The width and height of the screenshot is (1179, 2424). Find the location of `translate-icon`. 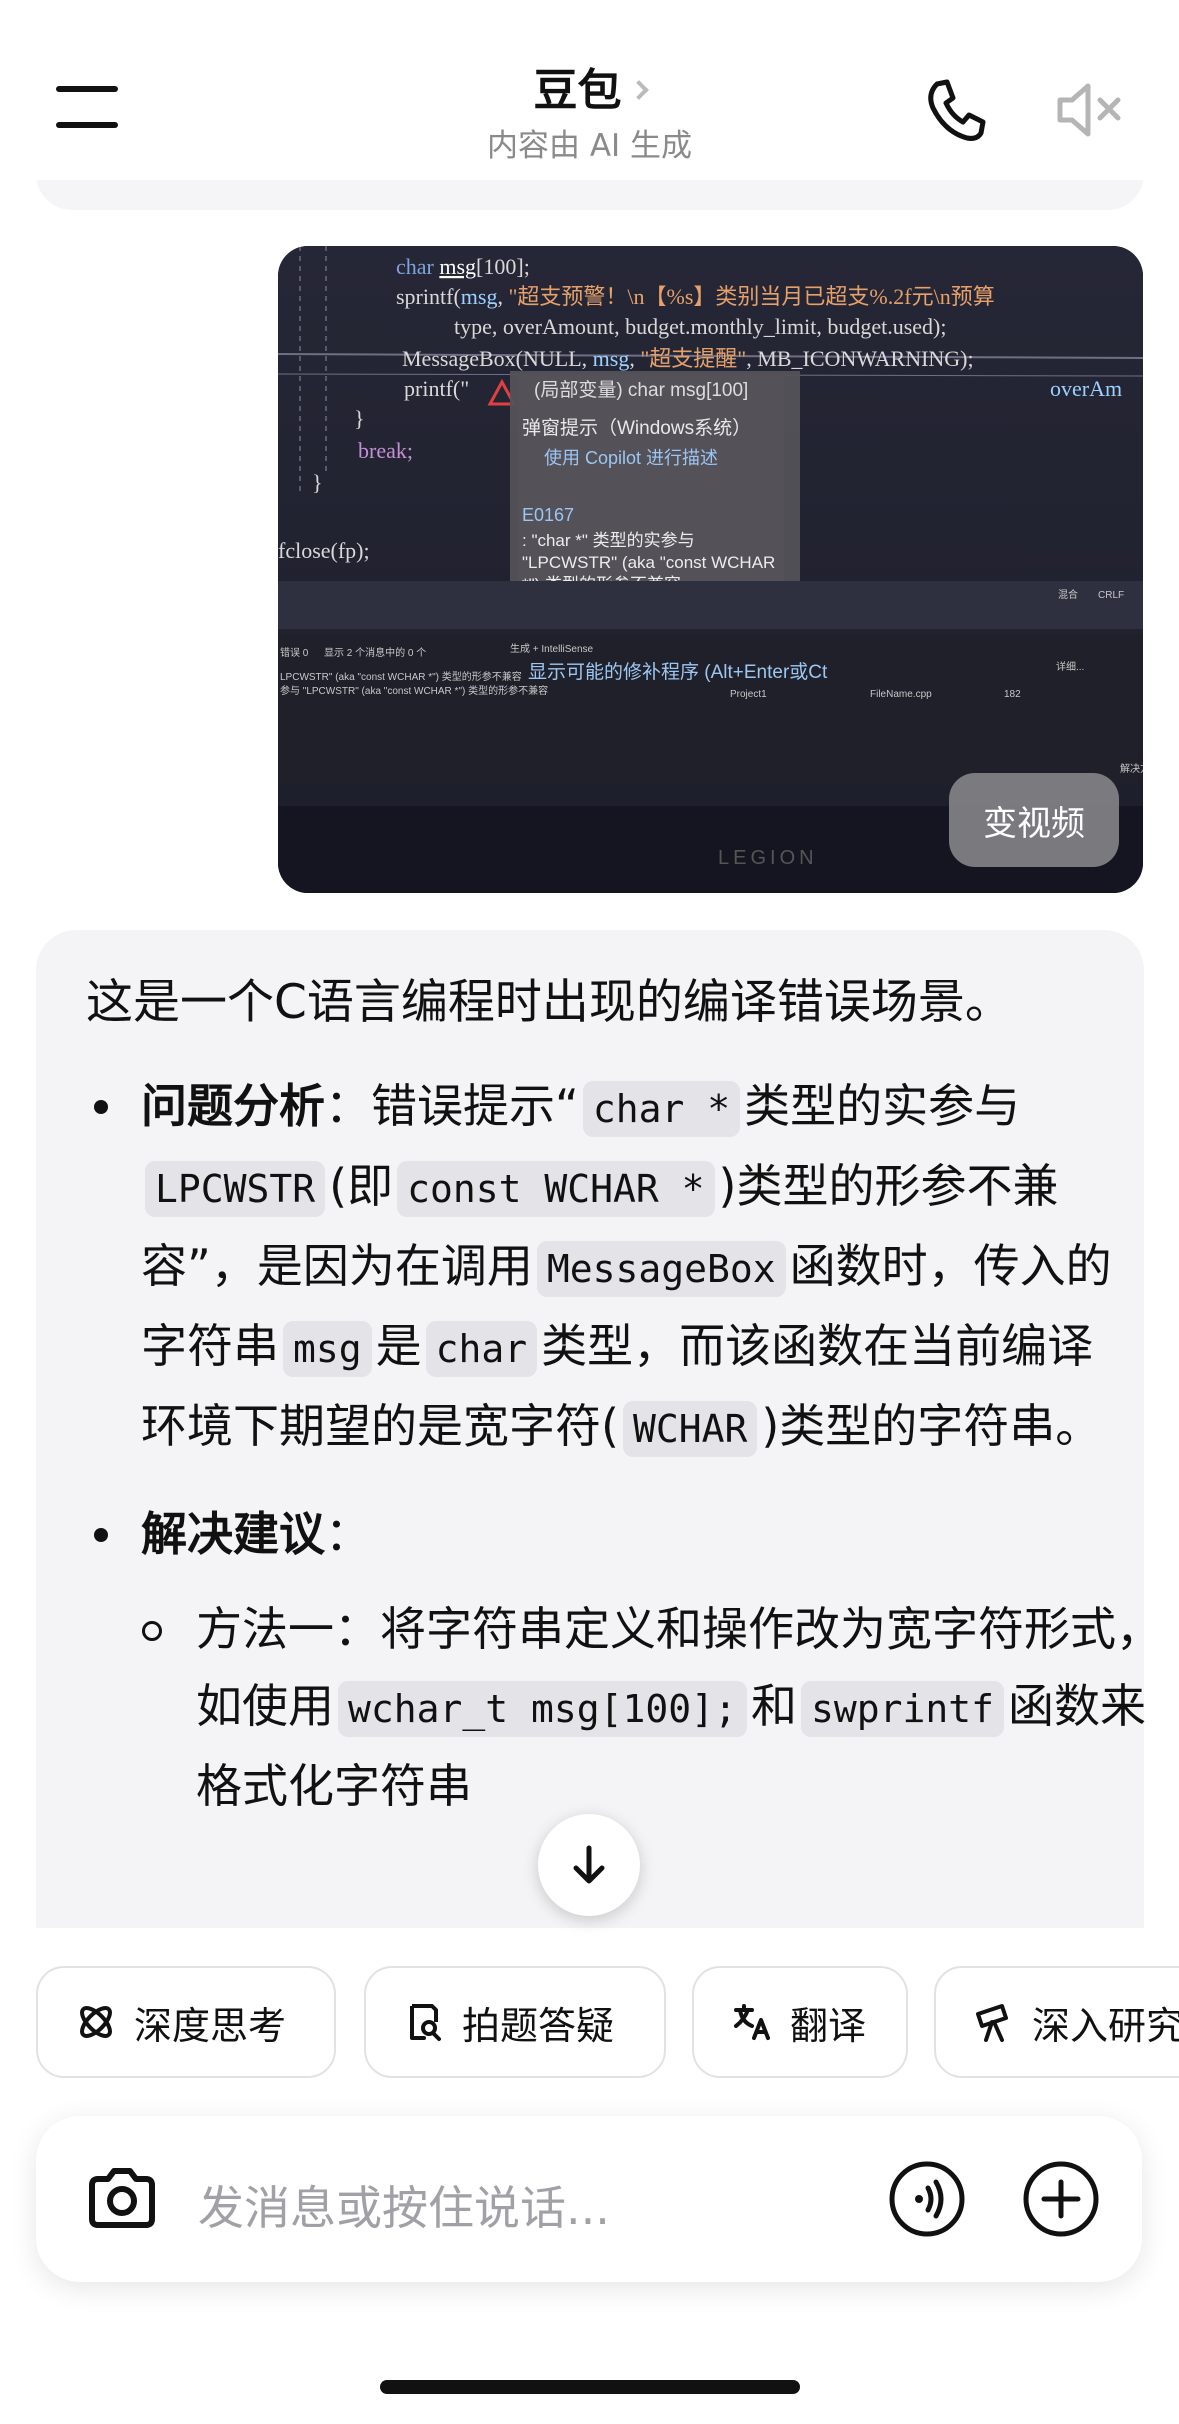

translate-icon is located at coordinates (752, 2022).